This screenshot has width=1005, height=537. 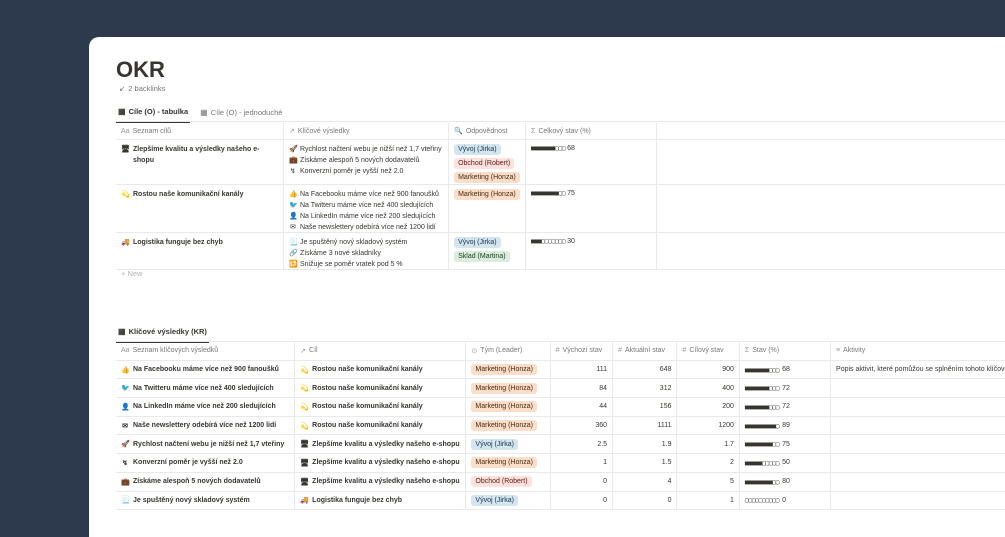 What do you see at coordinates (582, 463) in the screenshot?
I see `start-value-cell: 1` at bounding box center [582, 463].